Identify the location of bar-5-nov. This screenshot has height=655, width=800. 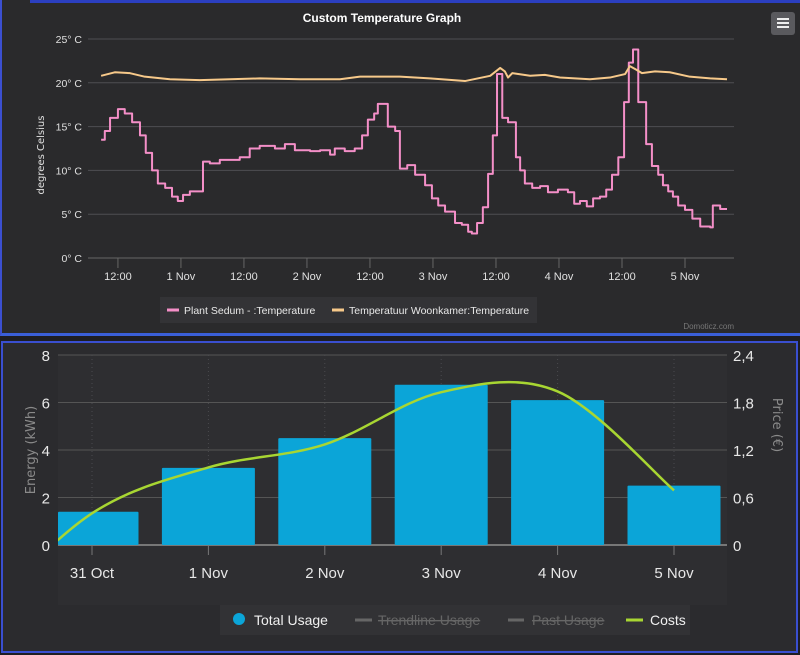
(674, 515).